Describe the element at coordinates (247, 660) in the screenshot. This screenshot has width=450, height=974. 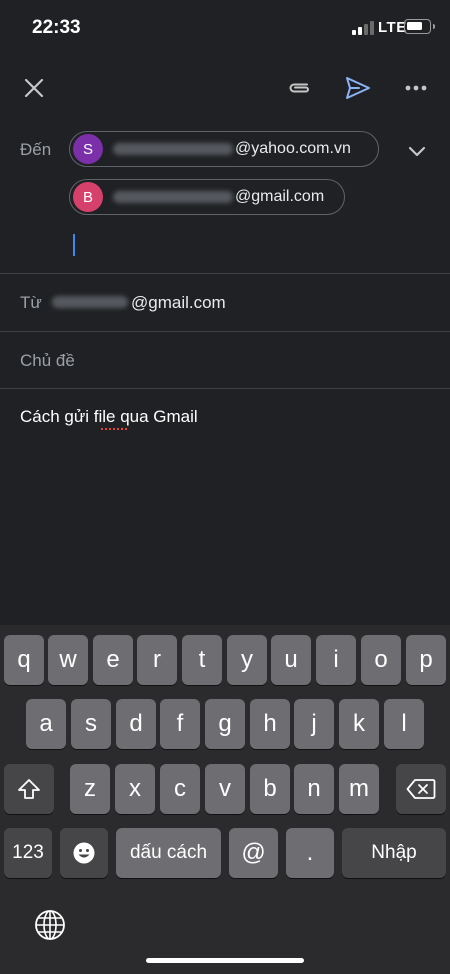
I see `key-y: y` at that location.